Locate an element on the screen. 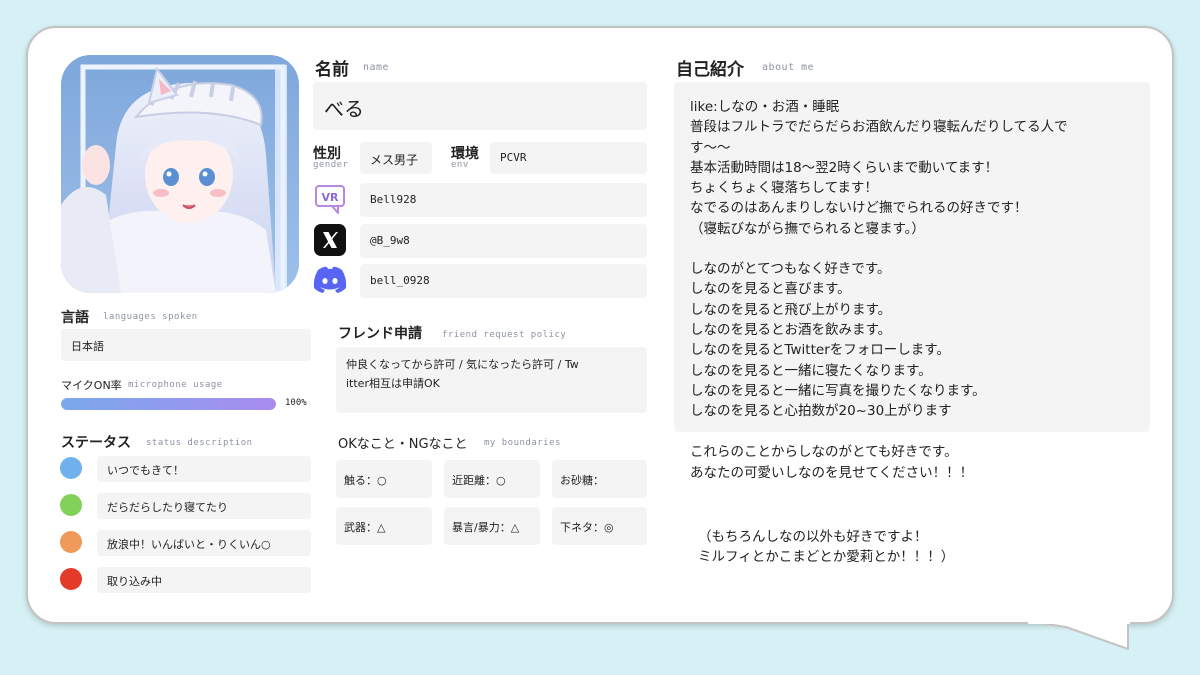  x-field: @B_9w8 is located at coordinates (503, 241).